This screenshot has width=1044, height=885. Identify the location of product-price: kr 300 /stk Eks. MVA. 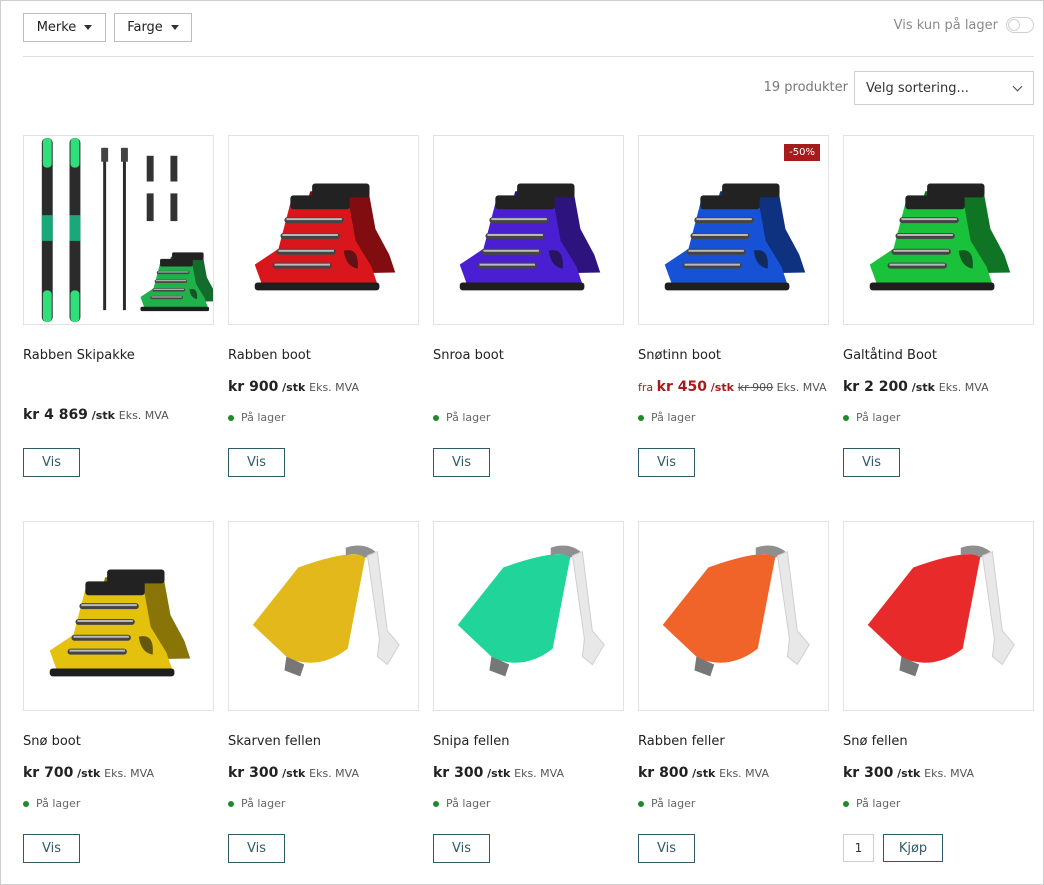
(498, 773).